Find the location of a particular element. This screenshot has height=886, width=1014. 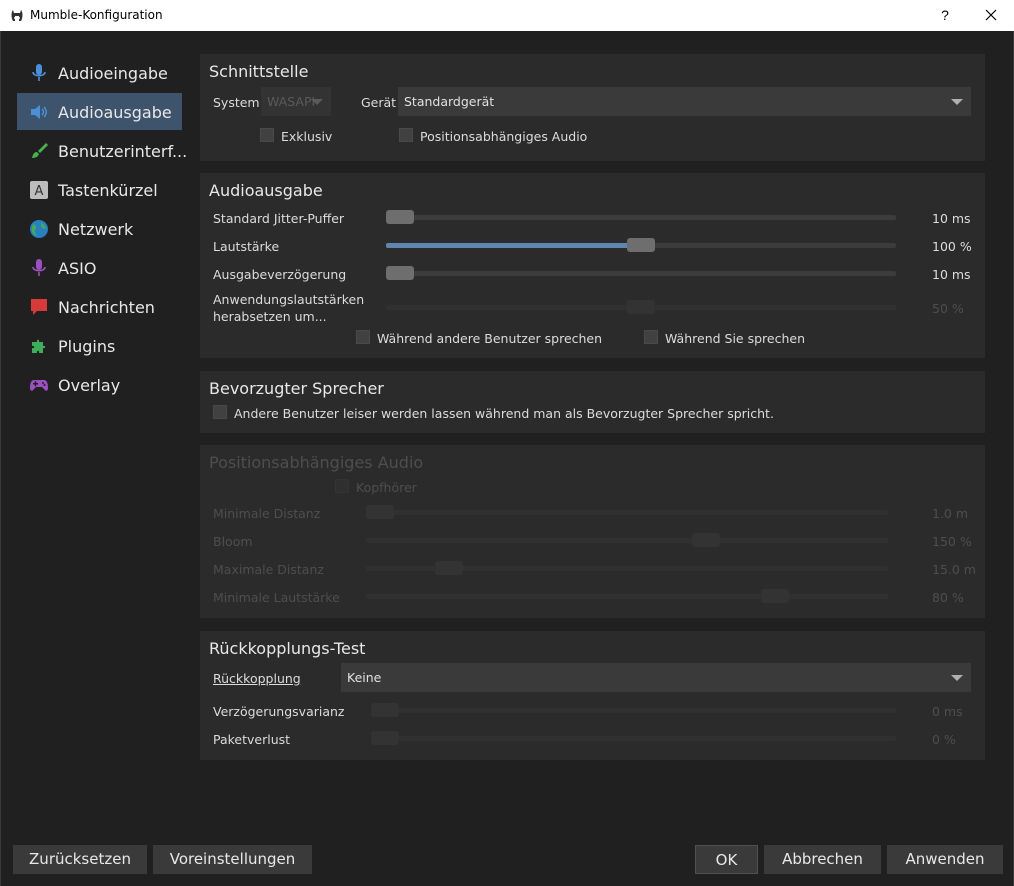

sidebar-item-label: Nachrichten is located at coordinates (106, 307).